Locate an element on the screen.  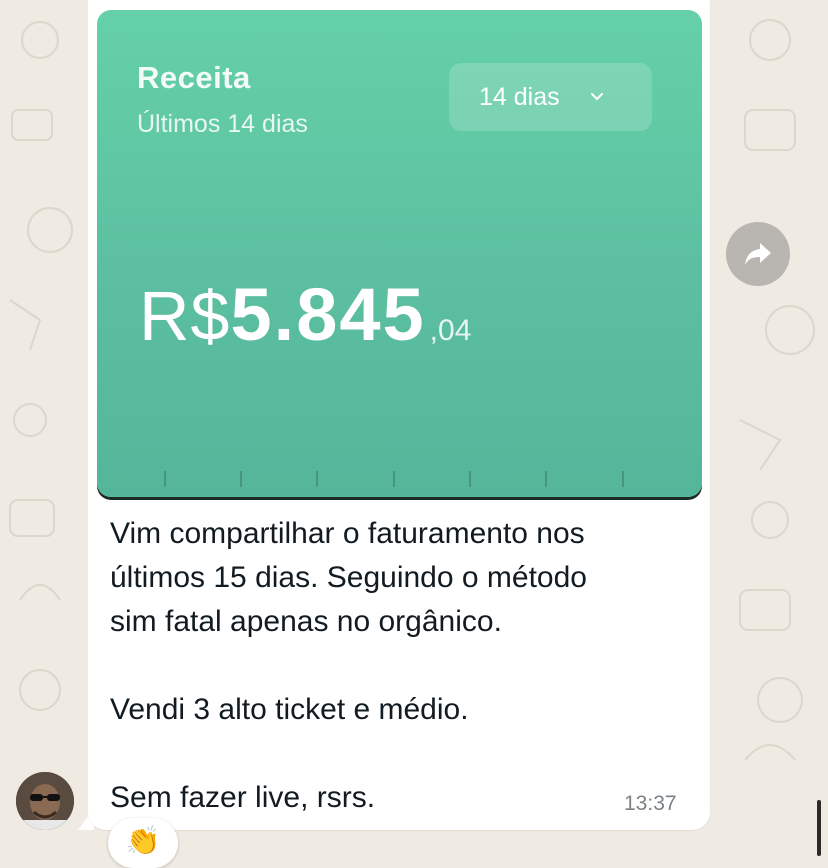
scroll-indicator is located at coordinates (819, 828).